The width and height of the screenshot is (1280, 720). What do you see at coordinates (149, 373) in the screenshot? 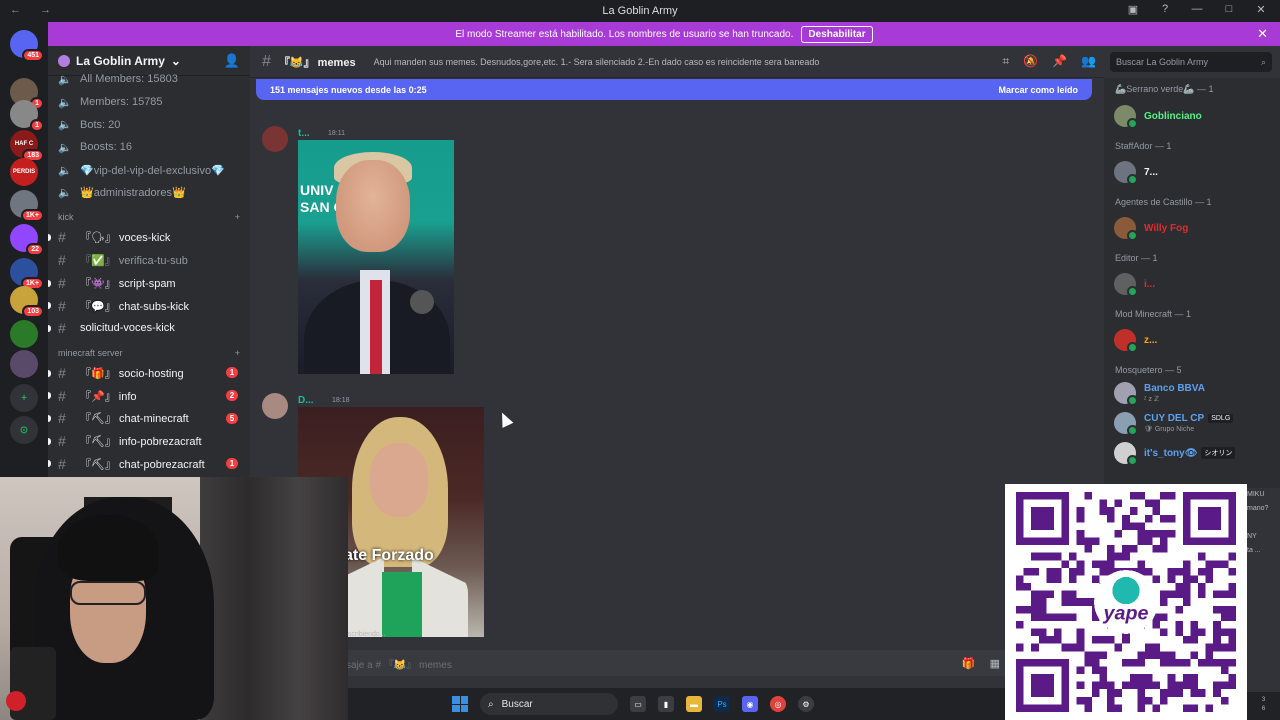
I see `channel-item: # 『🎁』 socio-hosting 1` at bounding box center [149, 373].